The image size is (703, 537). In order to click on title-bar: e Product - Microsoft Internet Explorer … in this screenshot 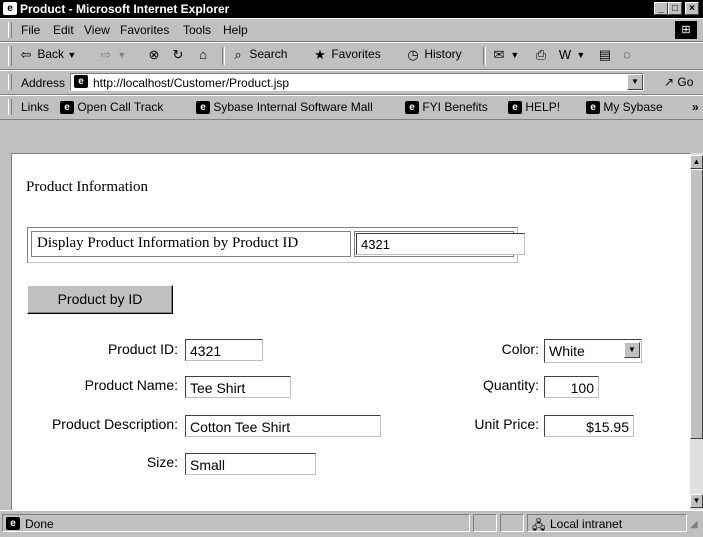, I will do `click(351, 9)`.